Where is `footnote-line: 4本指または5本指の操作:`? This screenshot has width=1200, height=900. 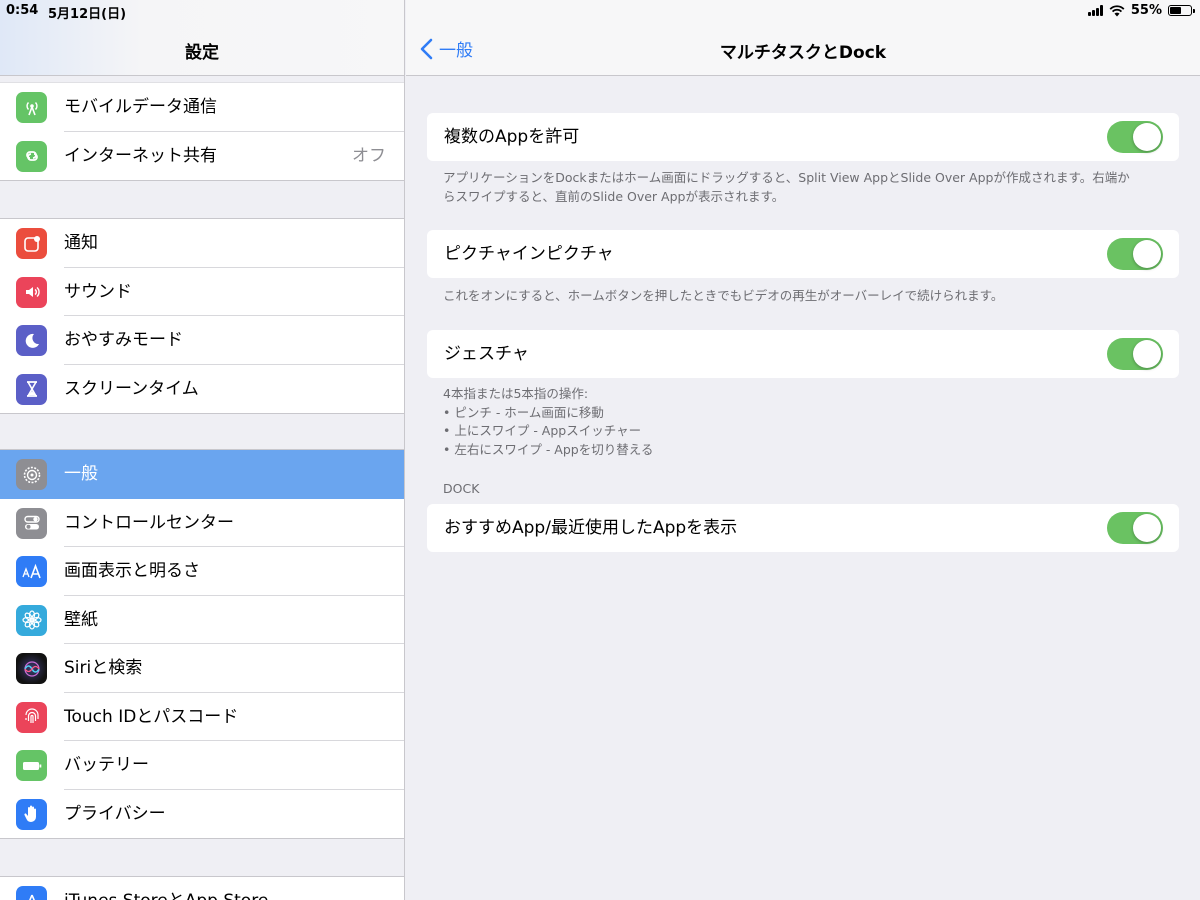
footnote-line: 4本指または5本指の操作: is located at coordinates (516, 393).